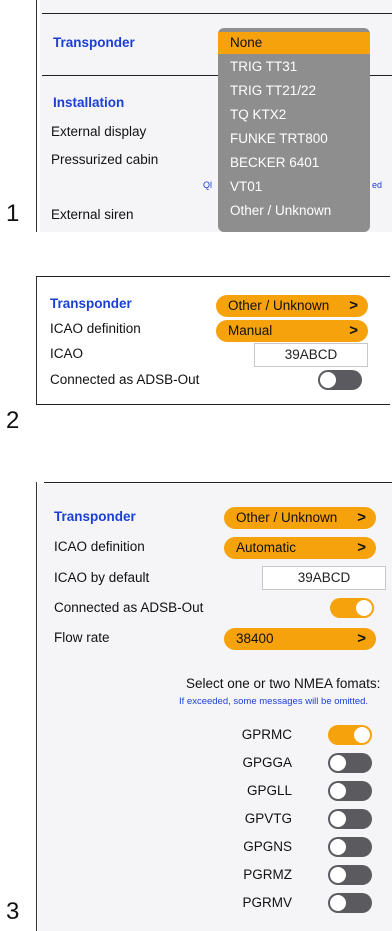  Describe the element at coordinates (268, 818) in the screenshot. I see `nmea-format-label: GPVTG` at that location.